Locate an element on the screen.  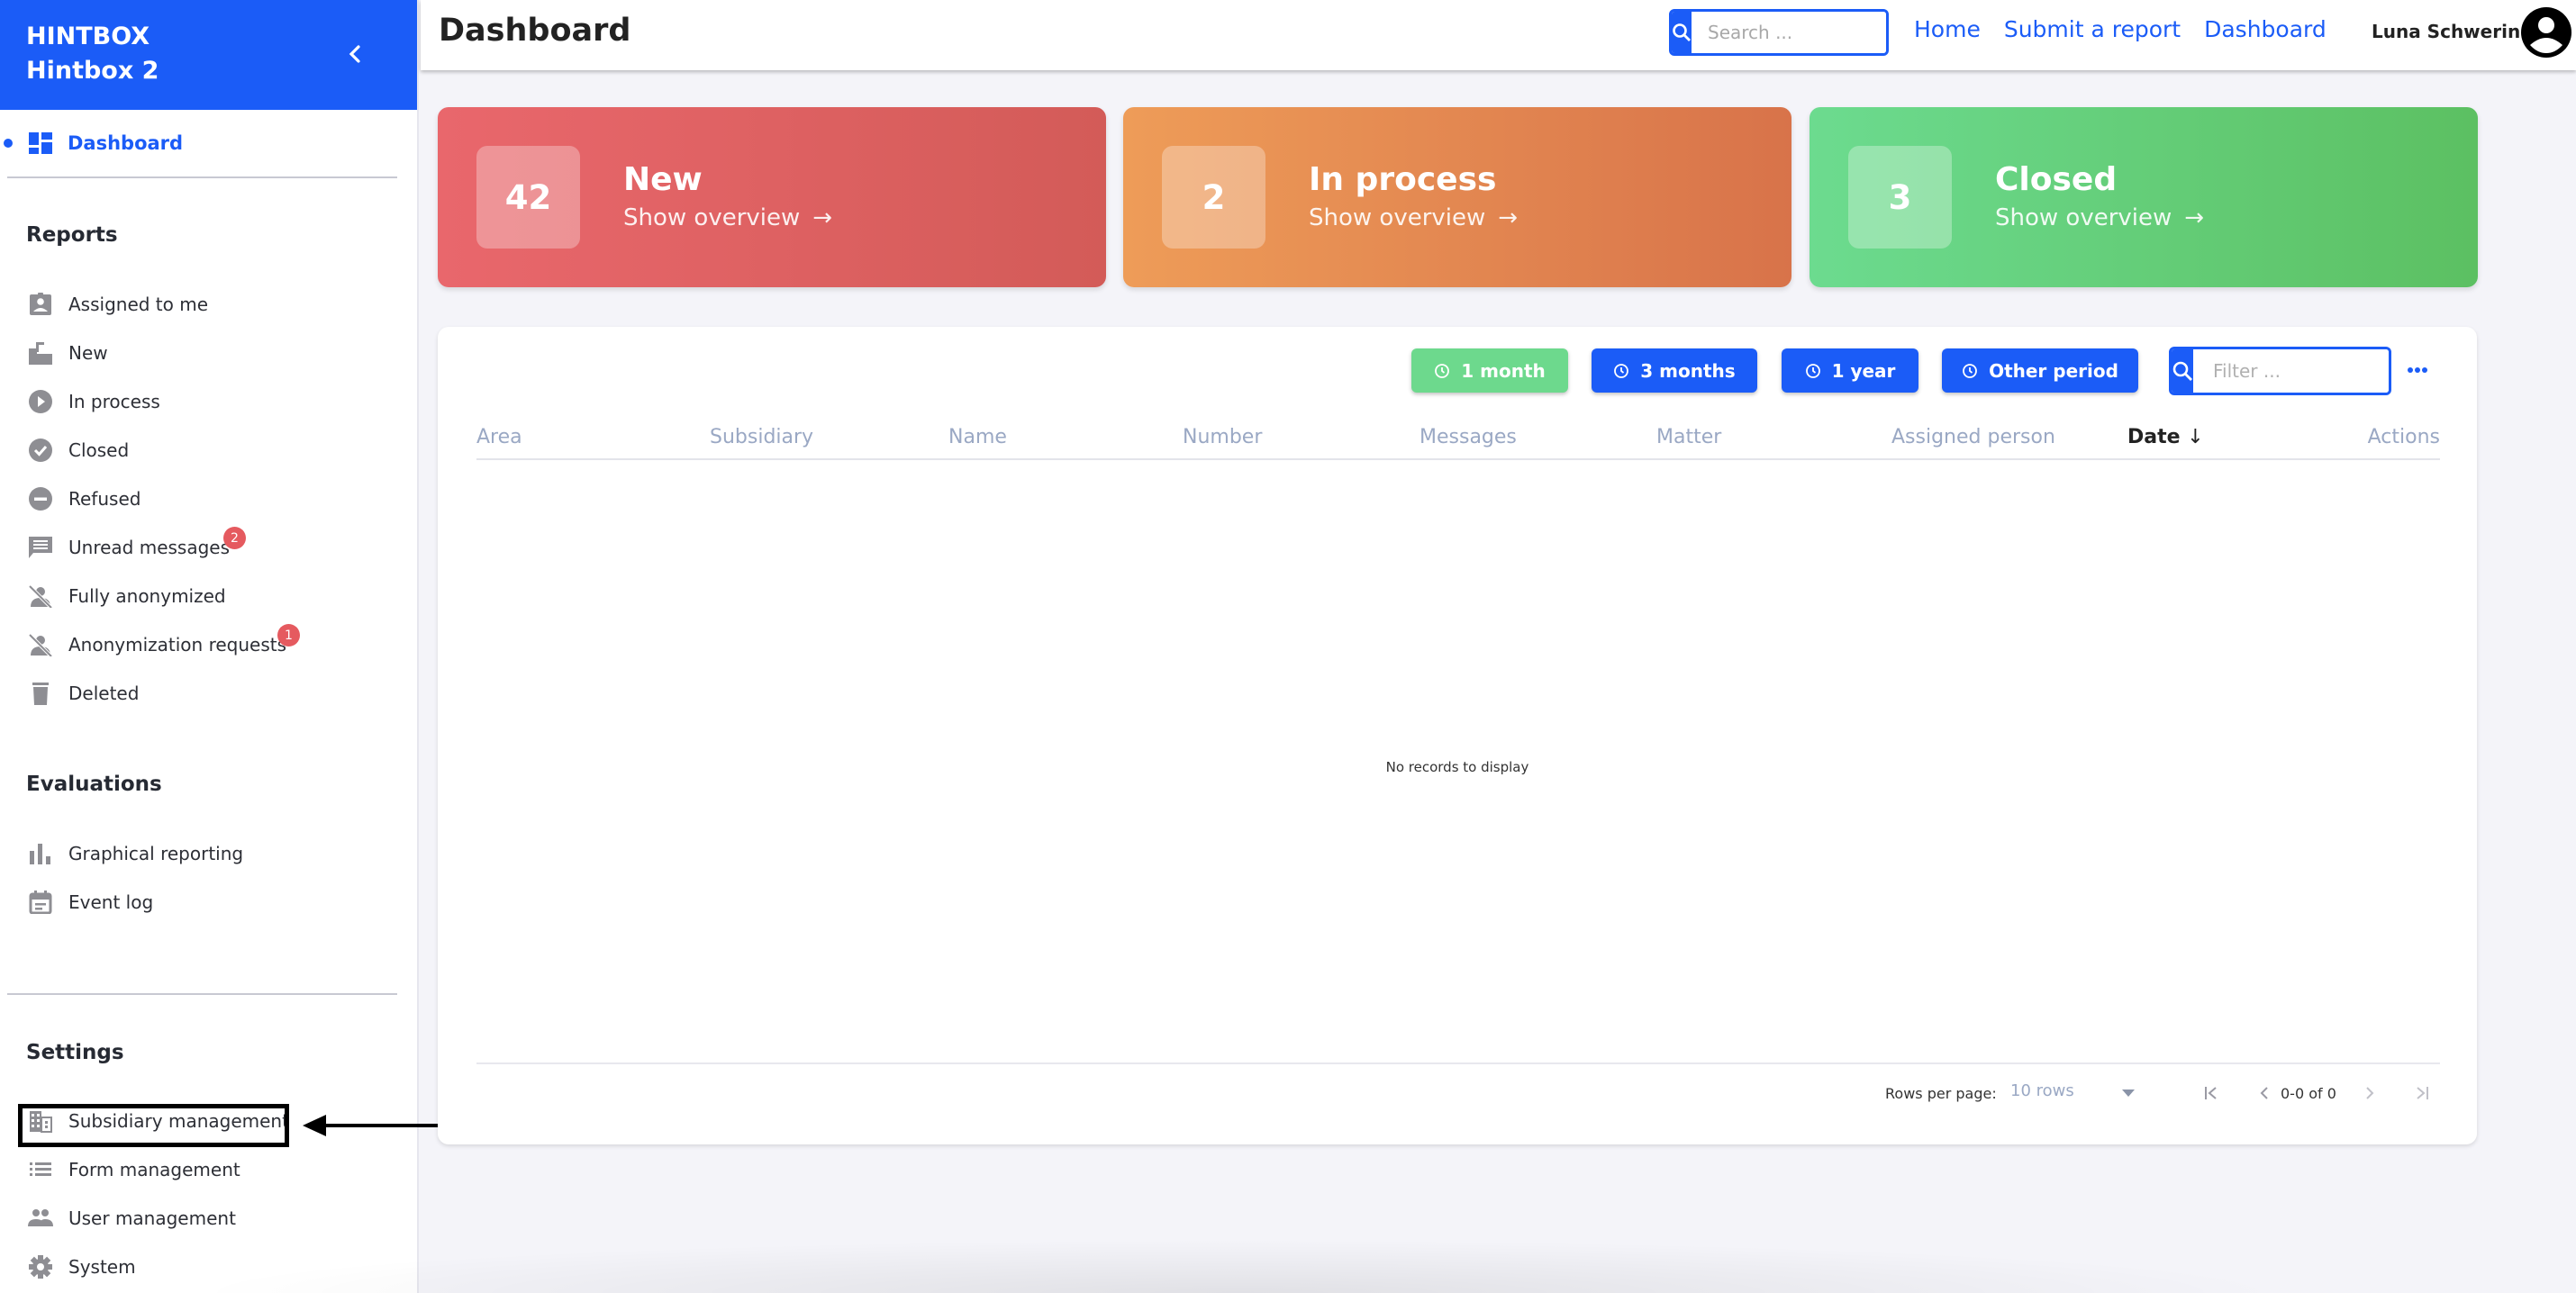
period-button-1-month: 1 month is located at coordinates (1489, 370).